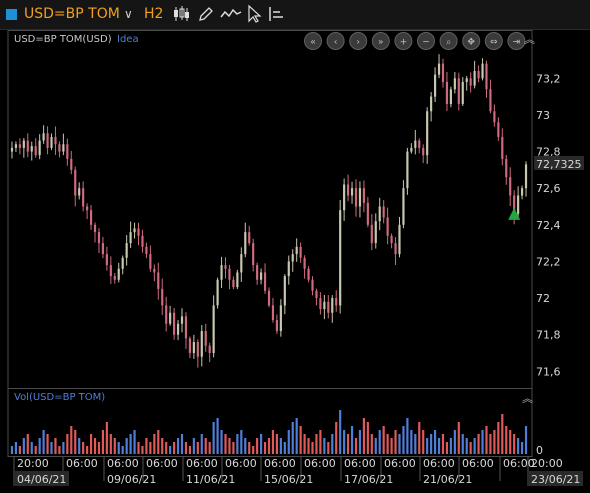 The height and width of the screenshot is (493, 590). Describe the element at coordinates (381, 43) in the screenshot. I see `fast-forward-icon-glyph: »` at that location.